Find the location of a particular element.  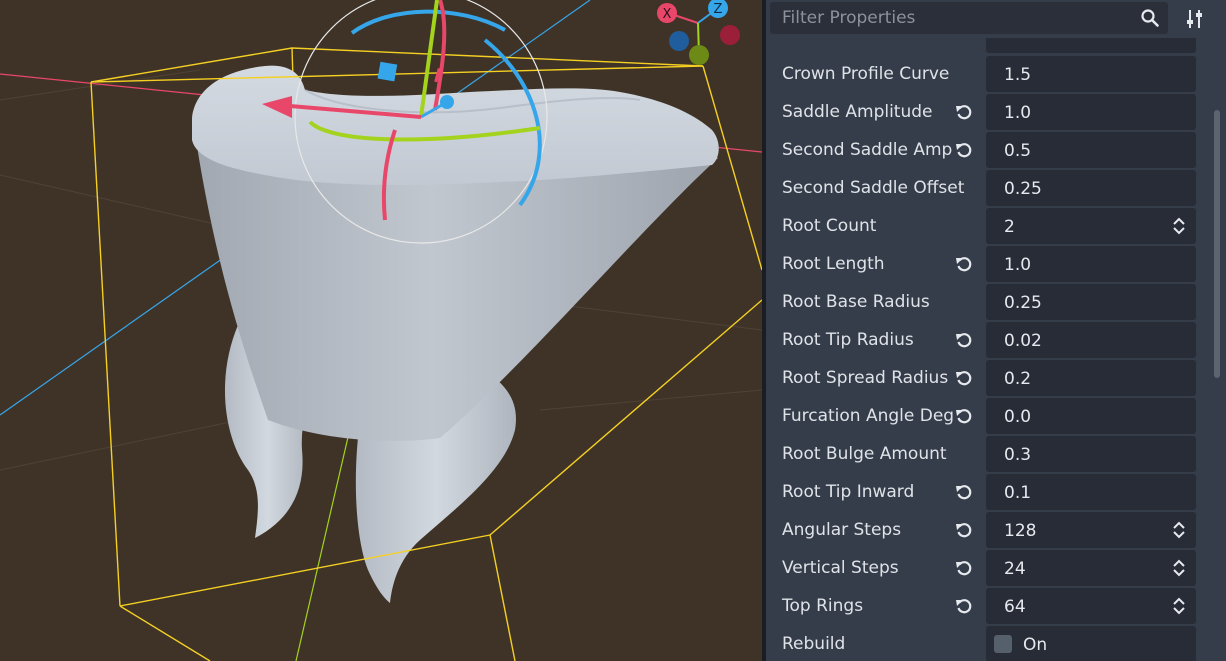

property-row-root-length: Root Length 1.0 is located at coordinates (986, 264).